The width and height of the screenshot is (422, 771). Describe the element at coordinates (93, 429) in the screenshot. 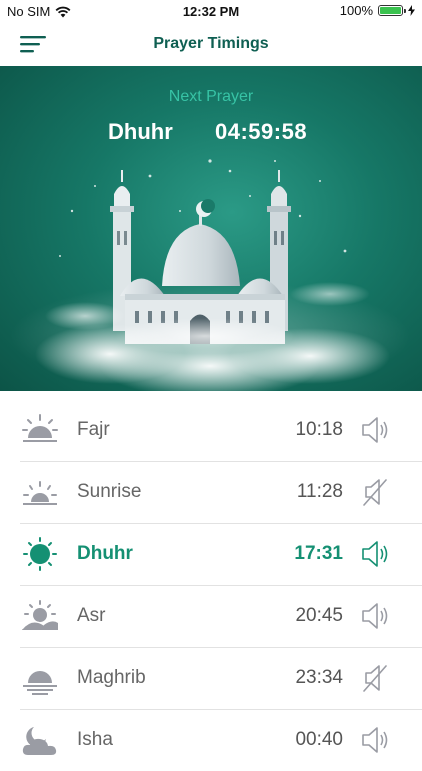

I see `prayer-name: Fajr` at that location.